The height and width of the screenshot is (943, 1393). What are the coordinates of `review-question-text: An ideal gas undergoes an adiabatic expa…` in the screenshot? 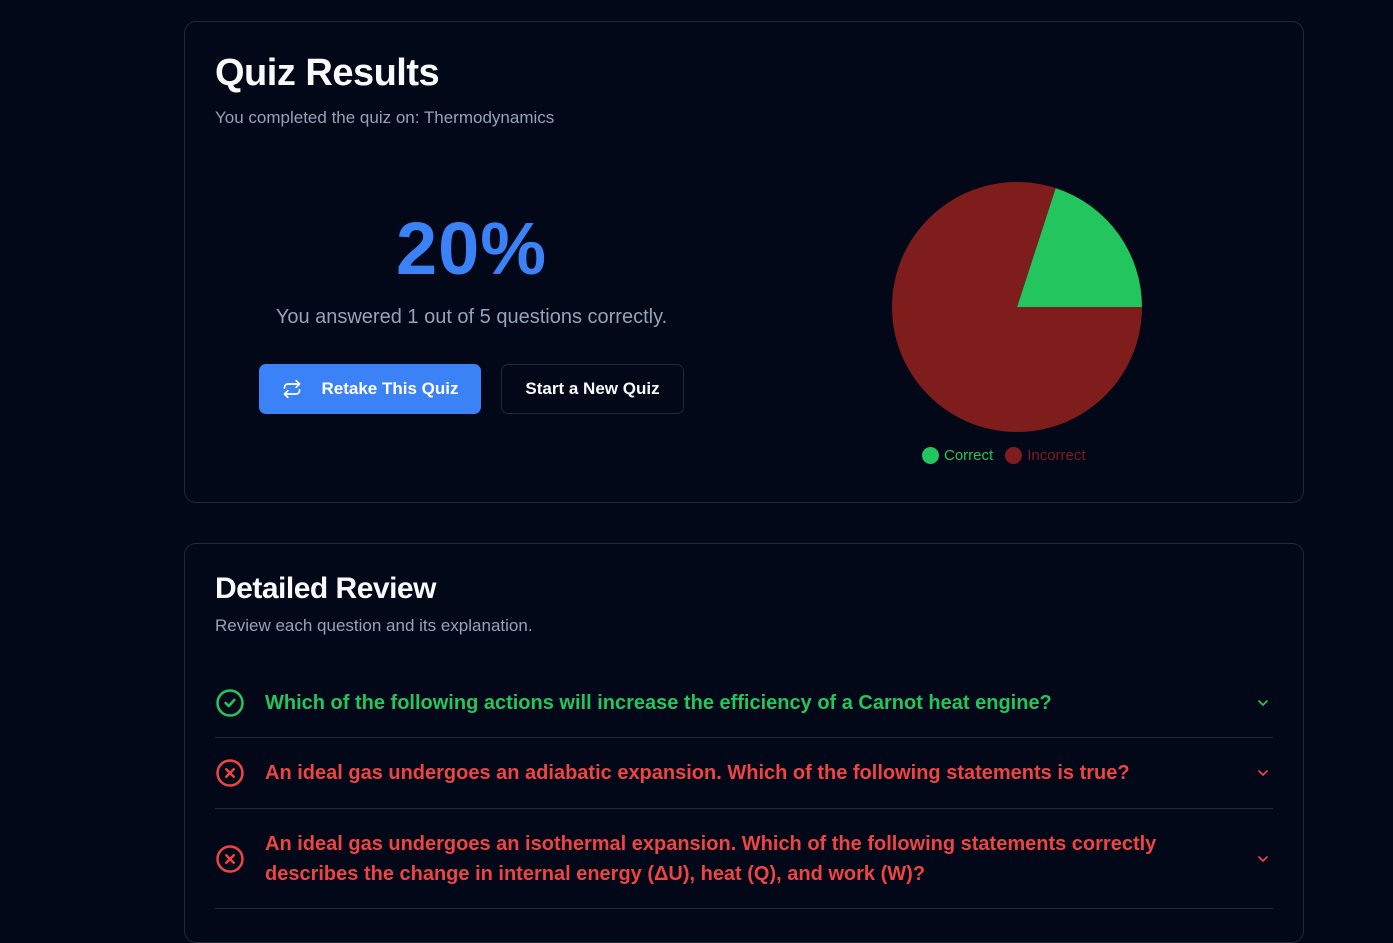 It's located at (697, 773).